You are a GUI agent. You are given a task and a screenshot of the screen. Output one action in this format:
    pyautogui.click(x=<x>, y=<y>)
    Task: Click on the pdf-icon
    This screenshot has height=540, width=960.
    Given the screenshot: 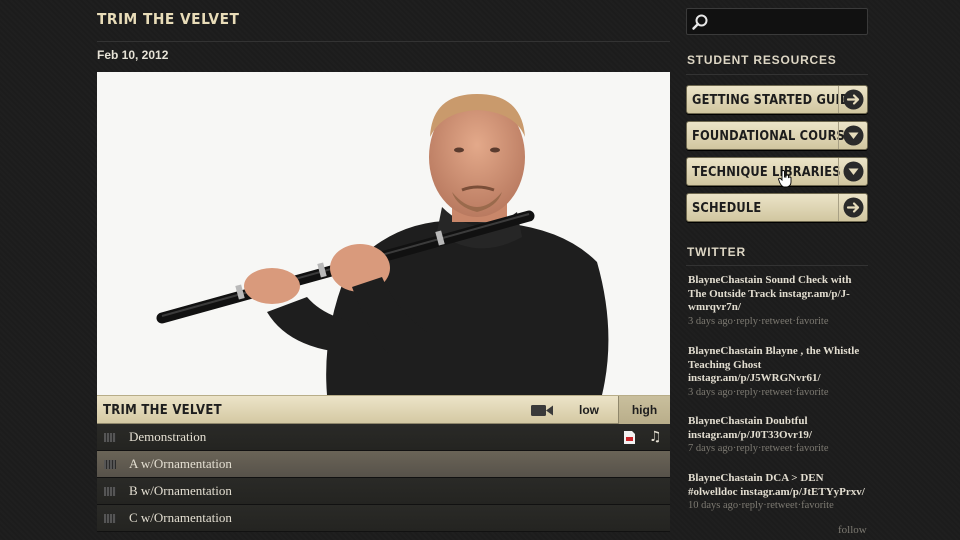 What is the action you would take?
    pyautogui.click(x=629, y=437)
    